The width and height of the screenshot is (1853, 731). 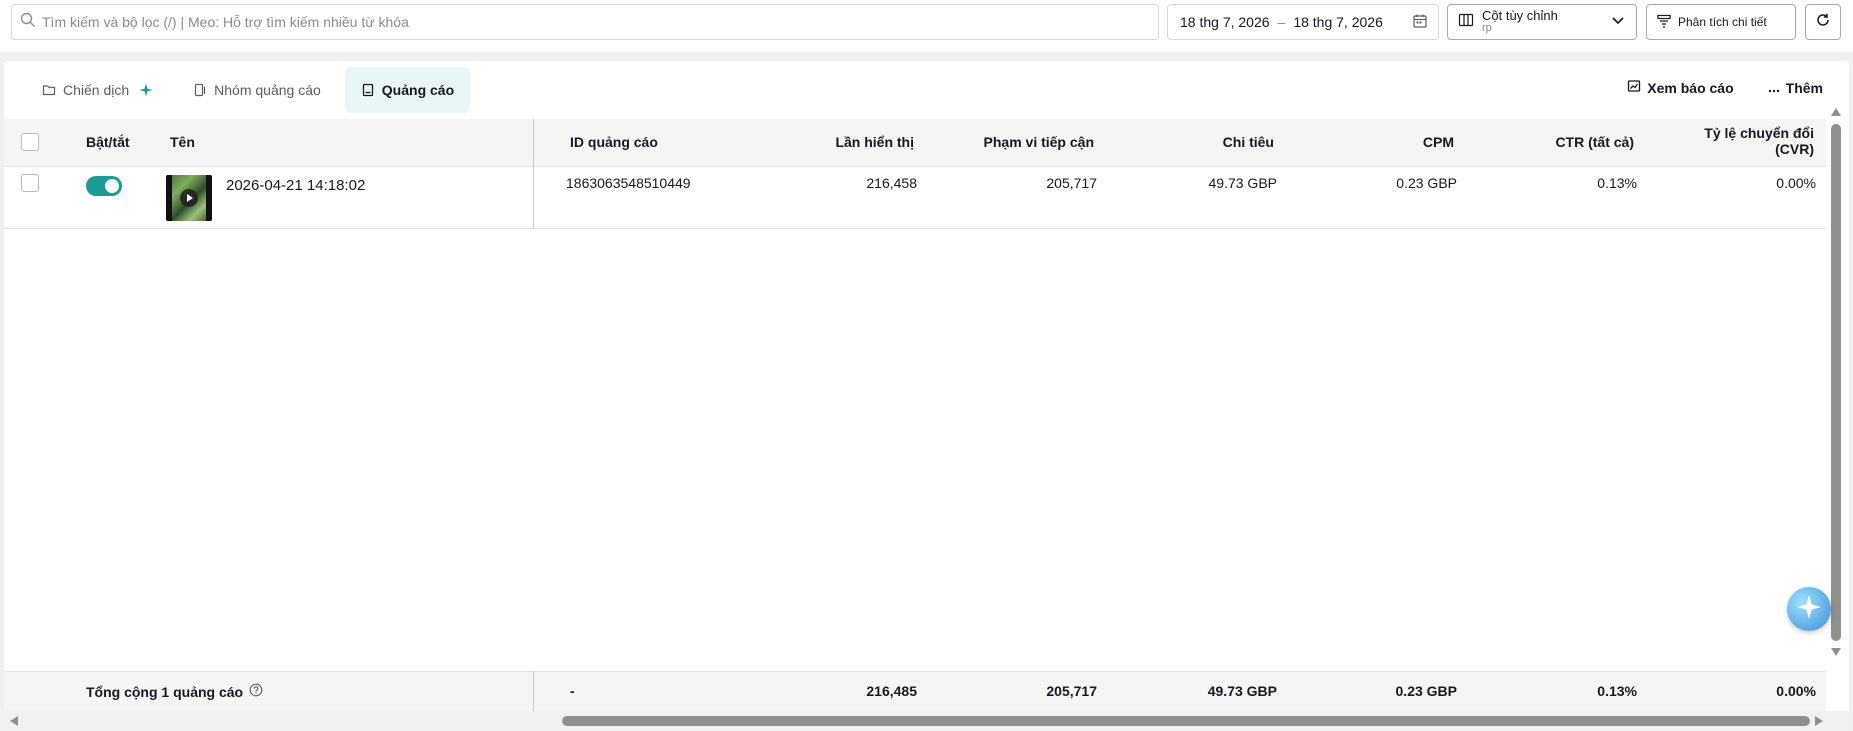 I want to click on horizontal-scrollbar, so click(x=926, y=721).